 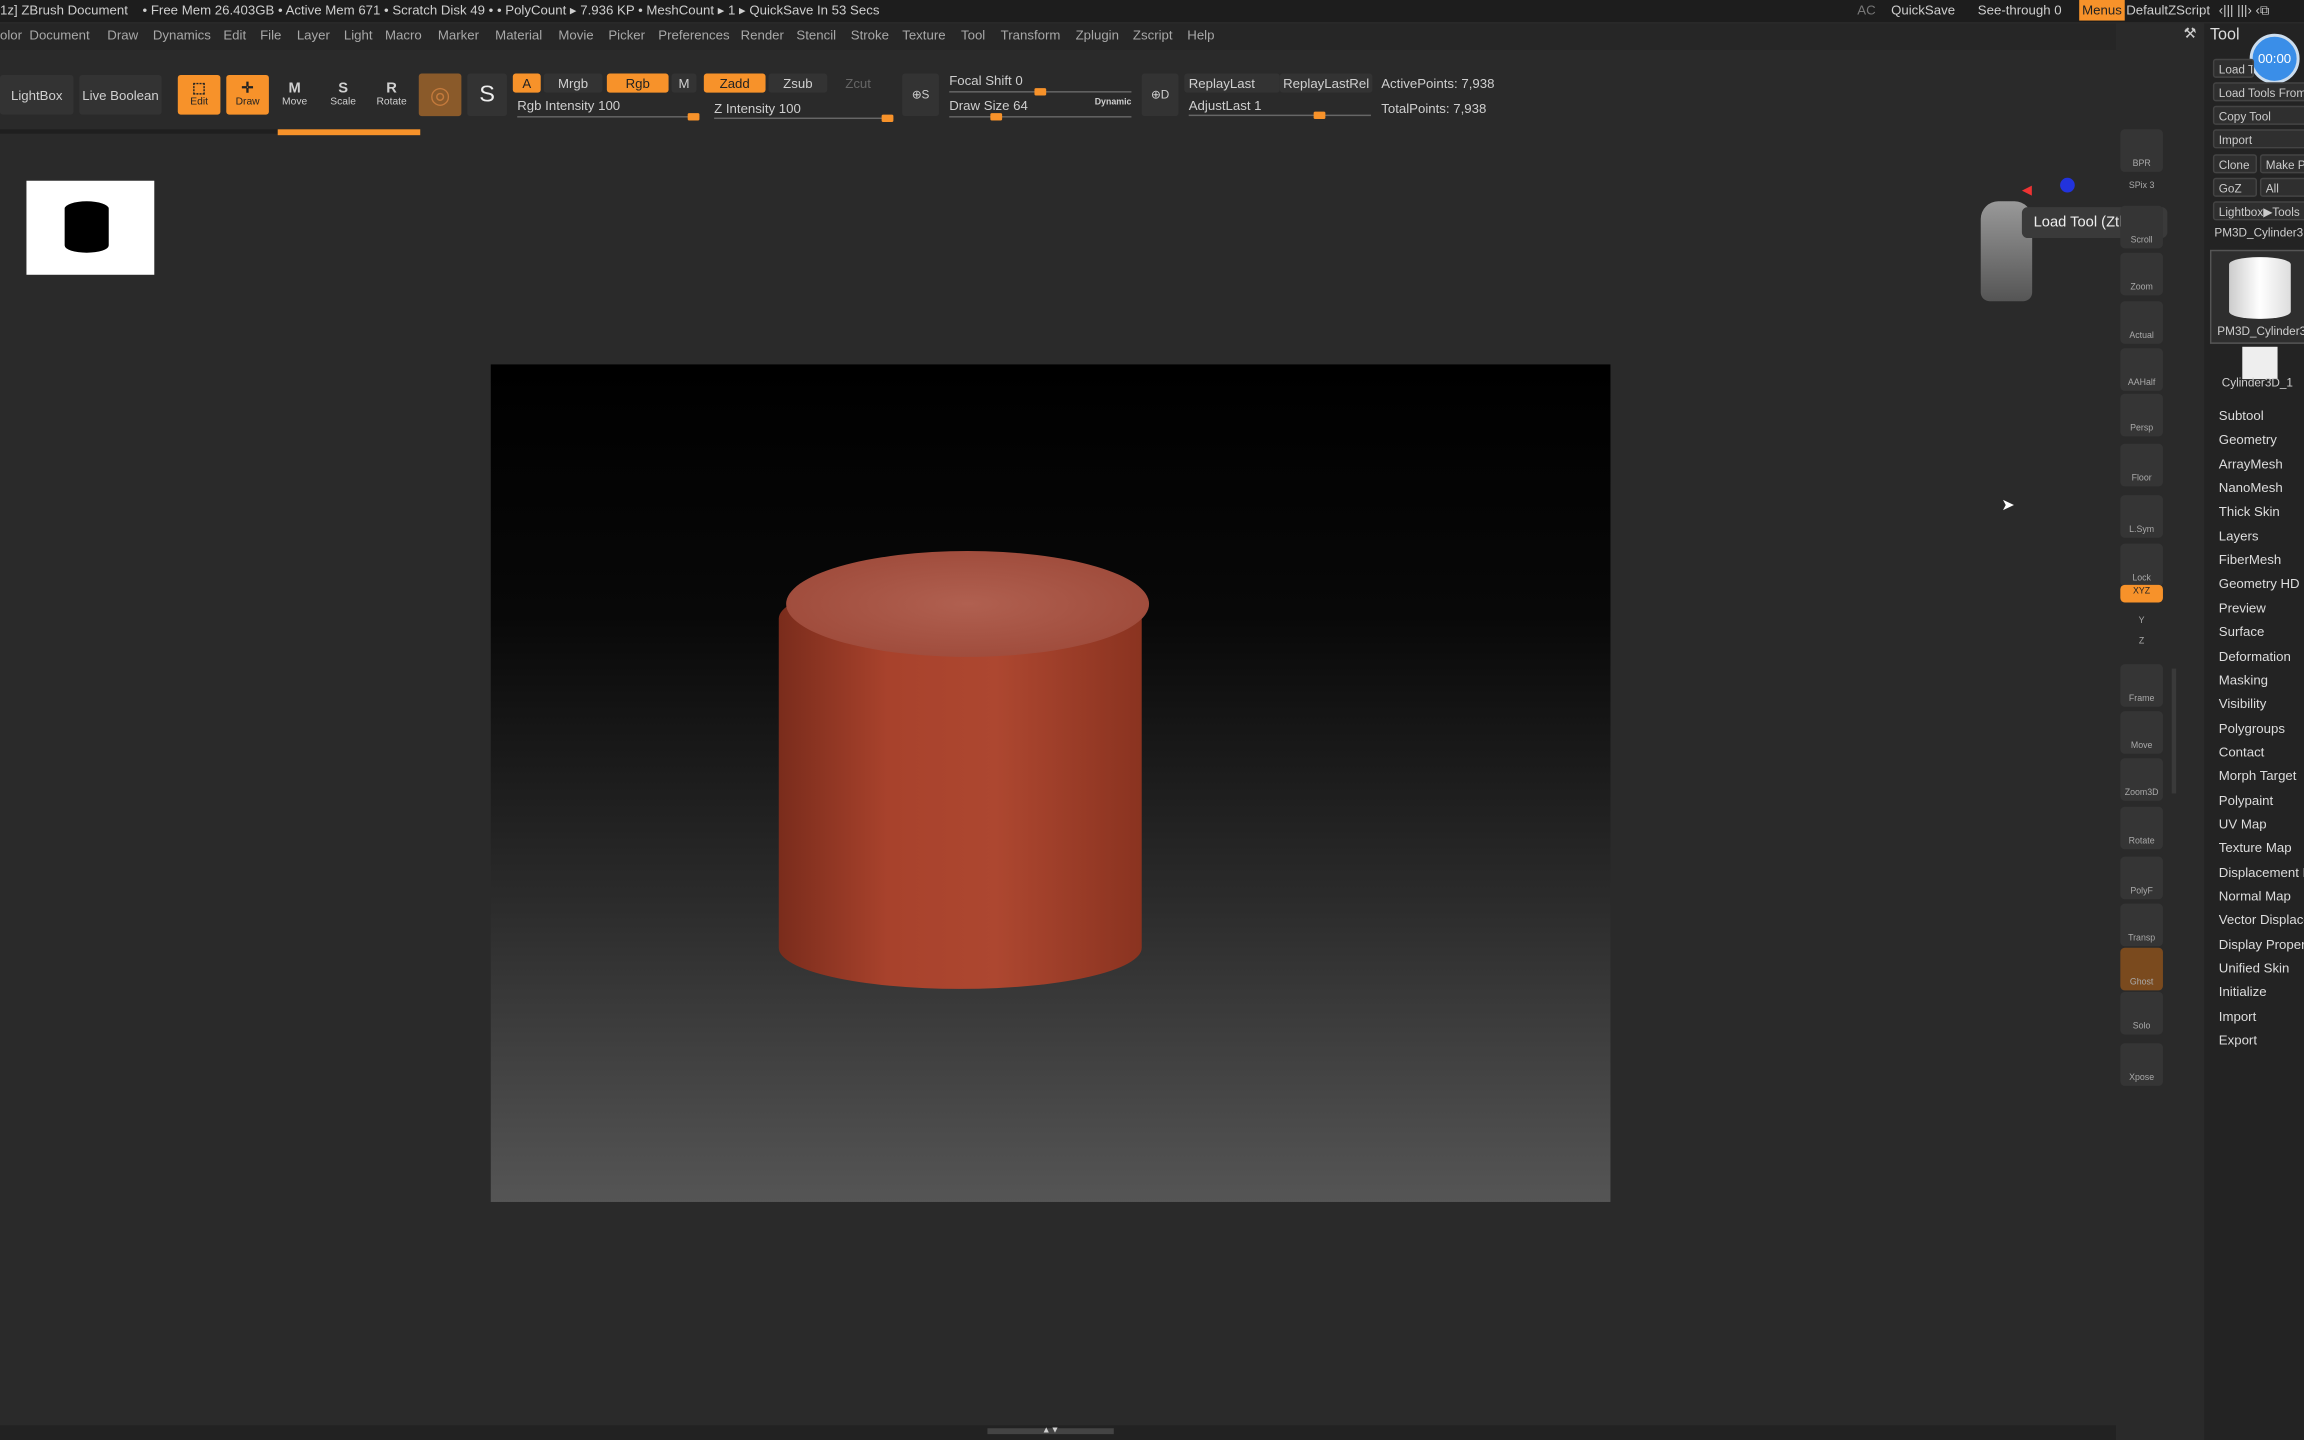 I want to click on section-displacement-map: Displacement Map, so click(x=2261, y=872).